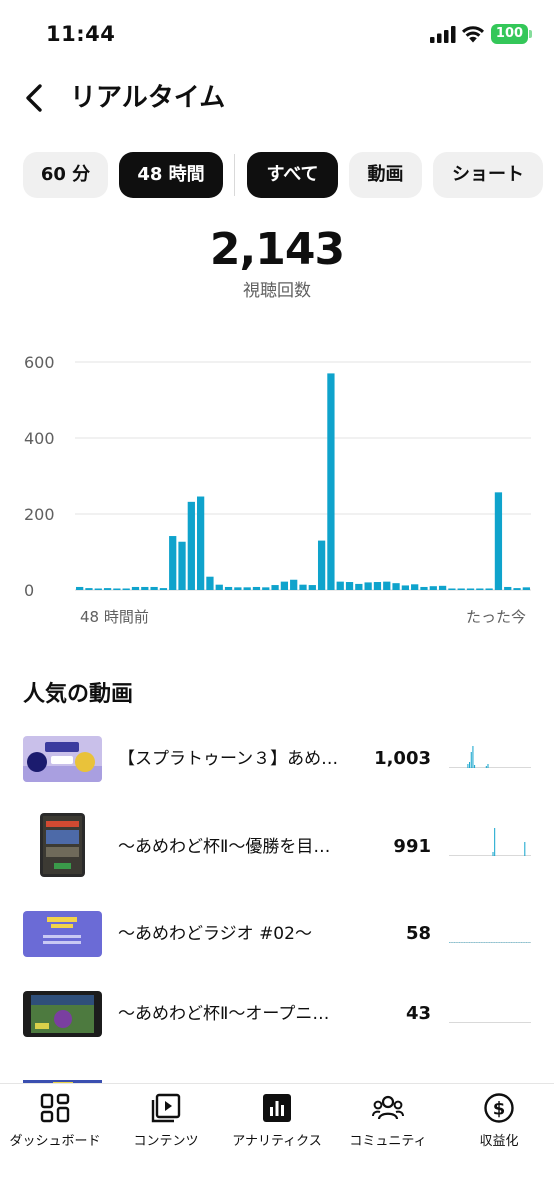 Image resolution: width=554 pixels, height=1199 pixels. I want to click on video-row-1: 【スプラトゥーン３】あめわど杯Ⅱ〜本戦〜 1,003, so click(277, 760).